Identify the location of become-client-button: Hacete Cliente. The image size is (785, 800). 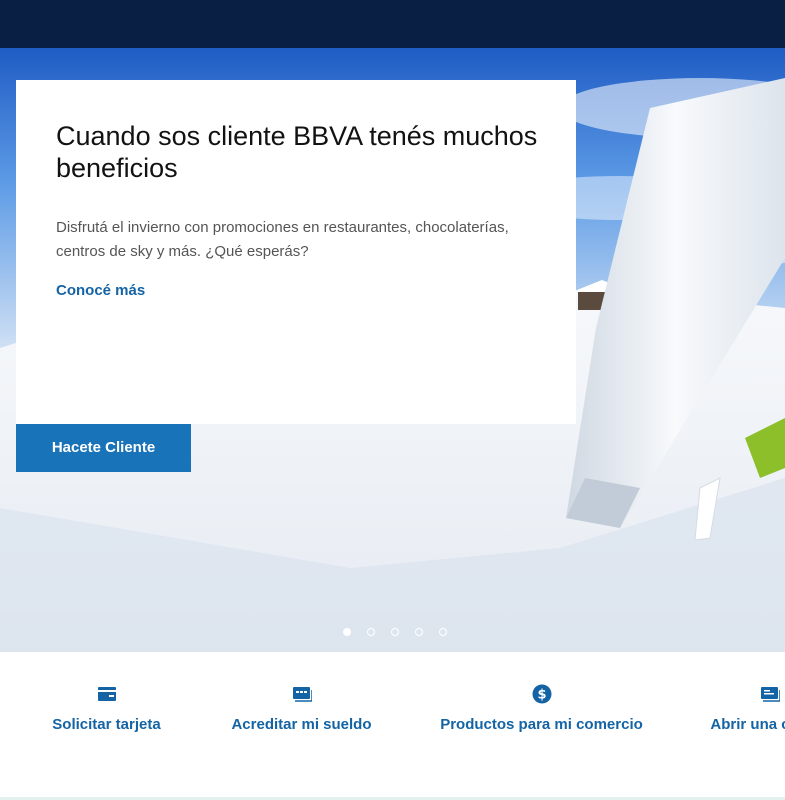
(103, 448).